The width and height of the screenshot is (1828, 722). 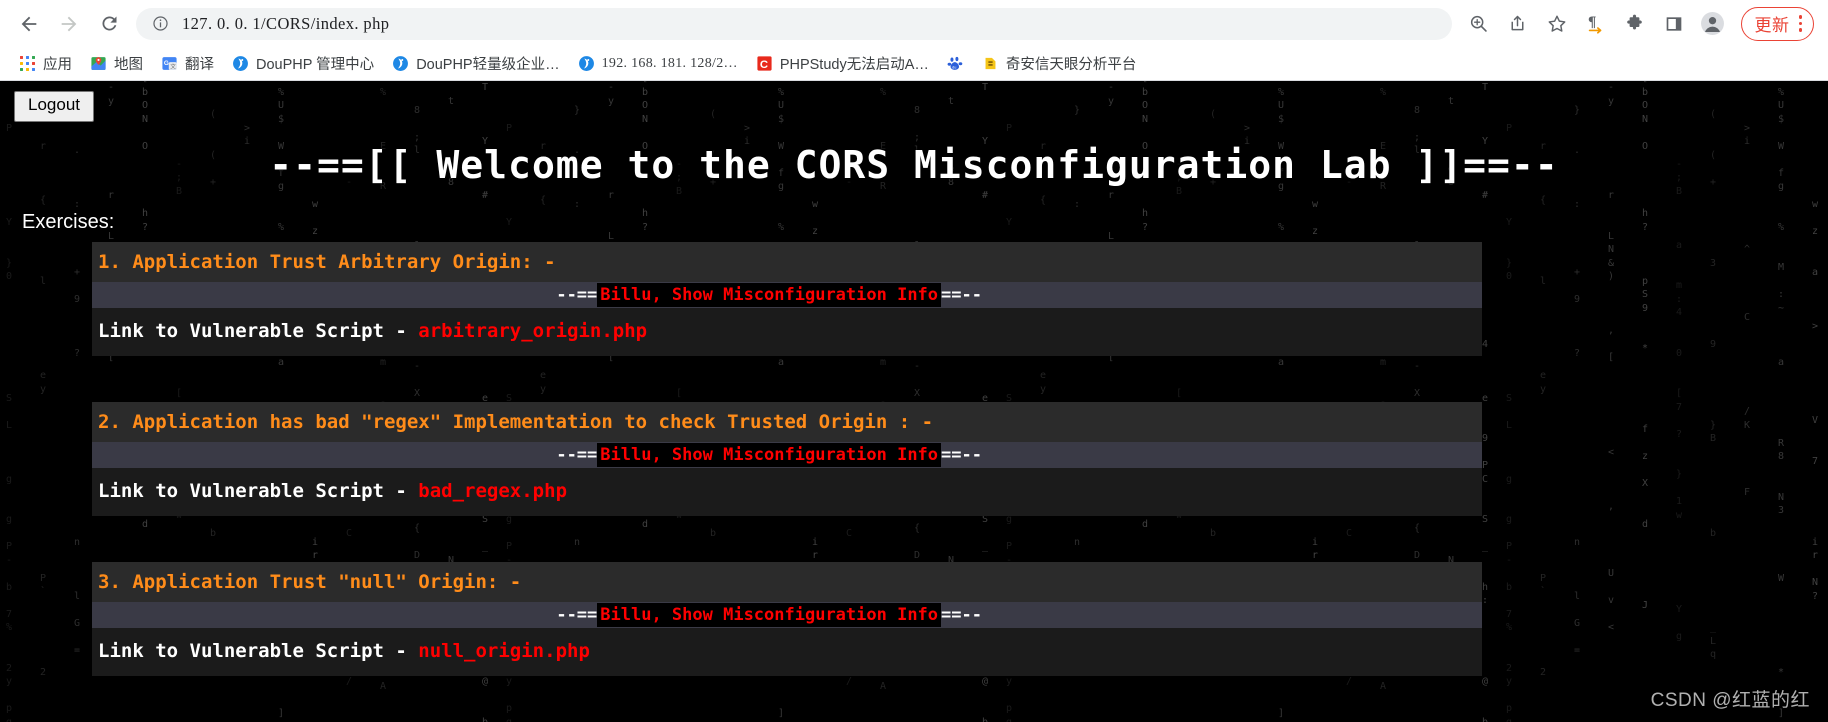 I want to click on bookmark-item: DouPHP 管理中心, so click(x=303, y=63).